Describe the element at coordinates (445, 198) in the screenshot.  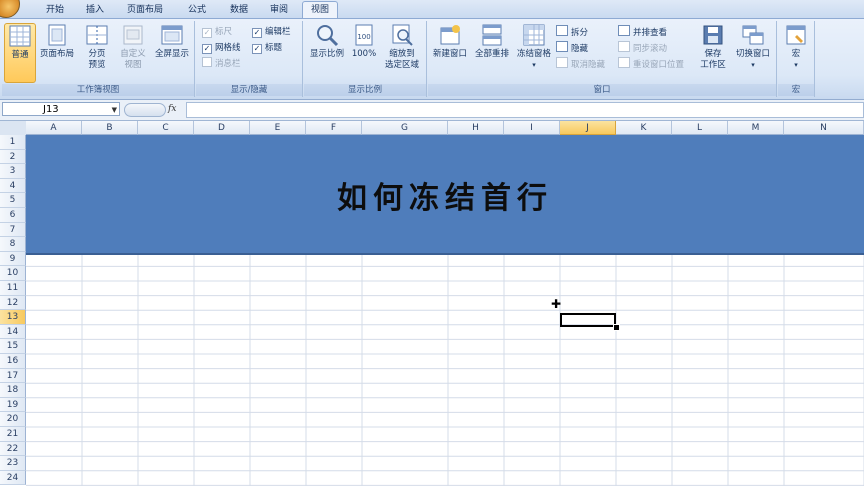
I see `banner-title: 如何冻结首行` at that location.